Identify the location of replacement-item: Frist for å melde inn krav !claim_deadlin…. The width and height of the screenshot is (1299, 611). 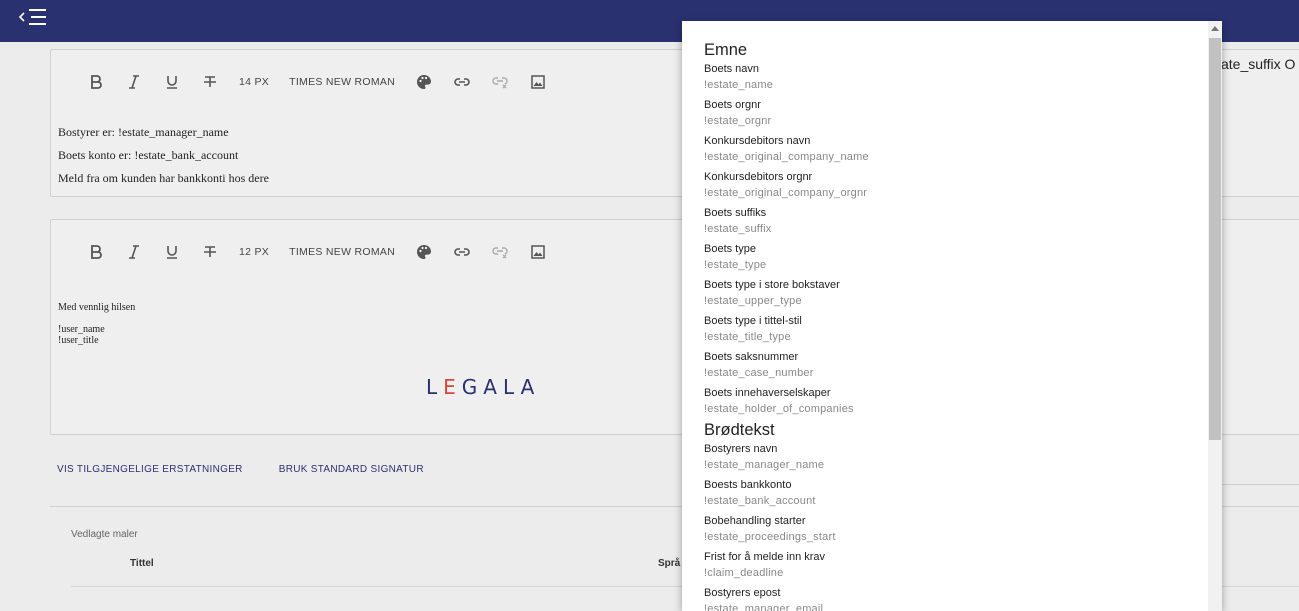
(954, 565).